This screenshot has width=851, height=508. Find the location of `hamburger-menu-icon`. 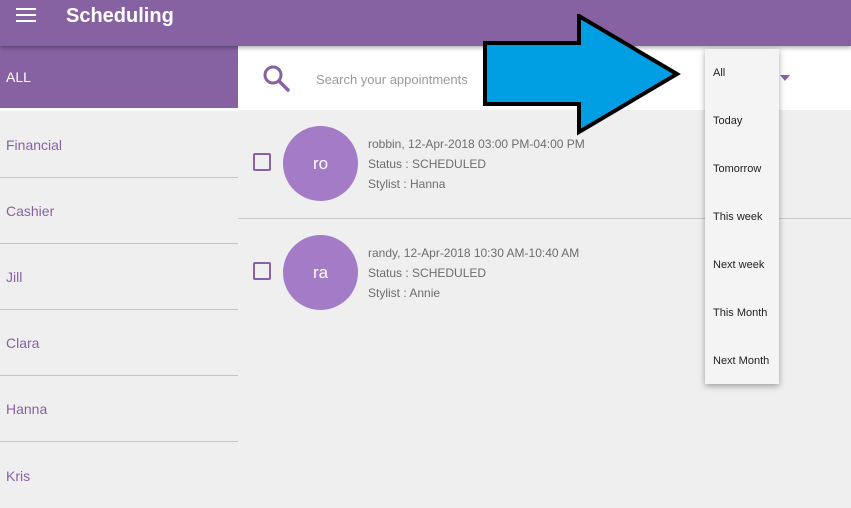

hamburger-menu-icon is located at coordinates (26, 15).